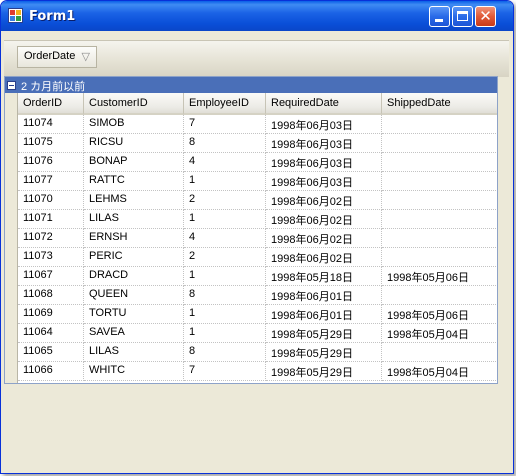 Image resolution: width=516 pixels, height=476 pixels. I want to click on group-chip-orderdate: OrderDate ▽, so click(57, 57).